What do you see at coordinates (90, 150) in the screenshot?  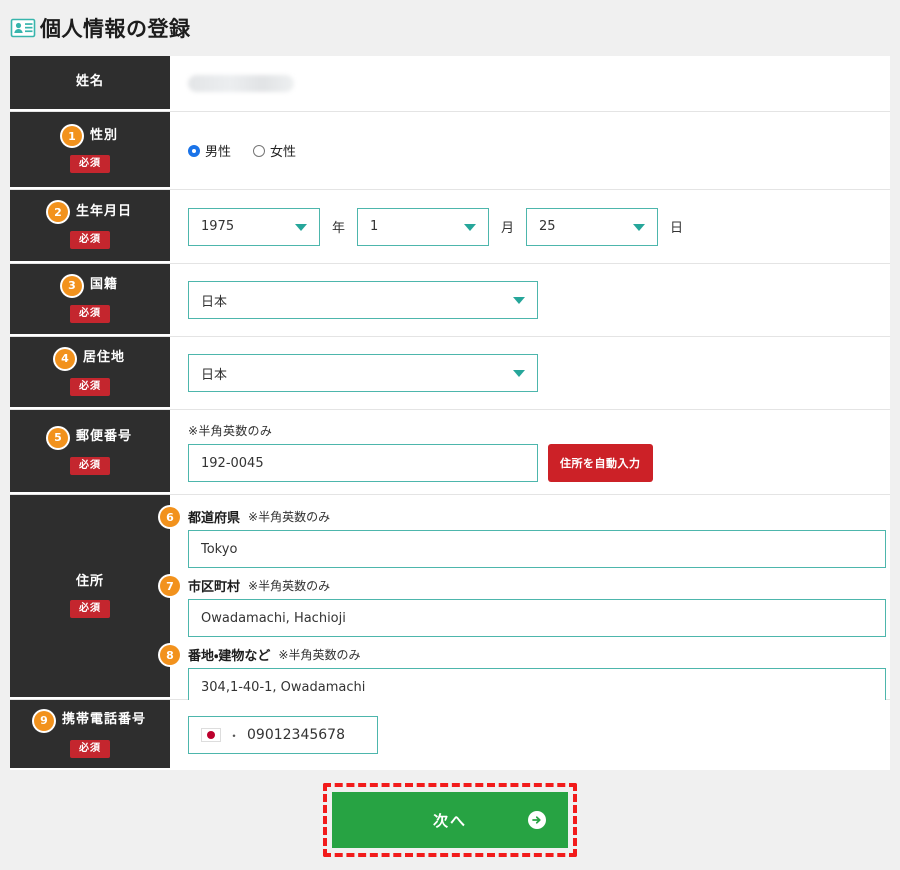 I see `row-label-gender: 1 性別 必須` at bounding box center [90, 150].